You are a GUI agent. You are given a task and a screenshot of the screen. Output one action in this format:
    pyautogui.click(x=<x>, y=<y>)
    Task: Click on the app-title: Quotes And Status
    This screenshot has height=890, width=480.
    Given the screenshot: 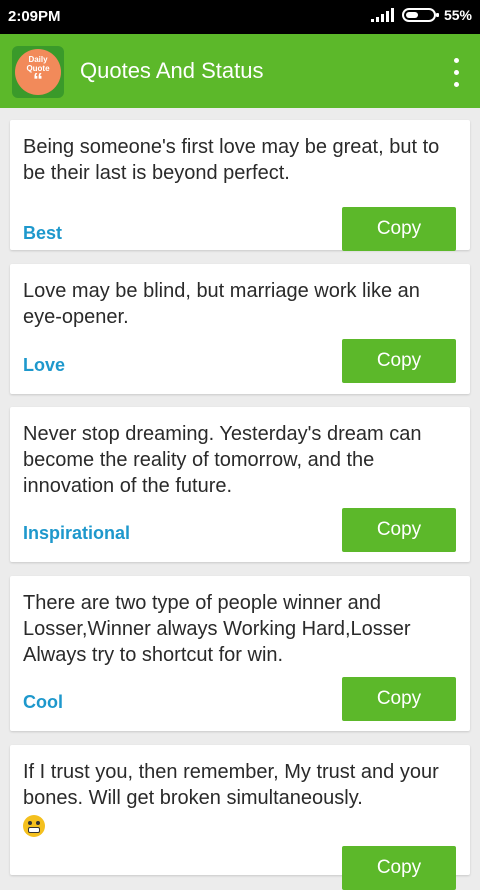 What is the action you would take?
    pyautogui.click(x=172, y=70)
    